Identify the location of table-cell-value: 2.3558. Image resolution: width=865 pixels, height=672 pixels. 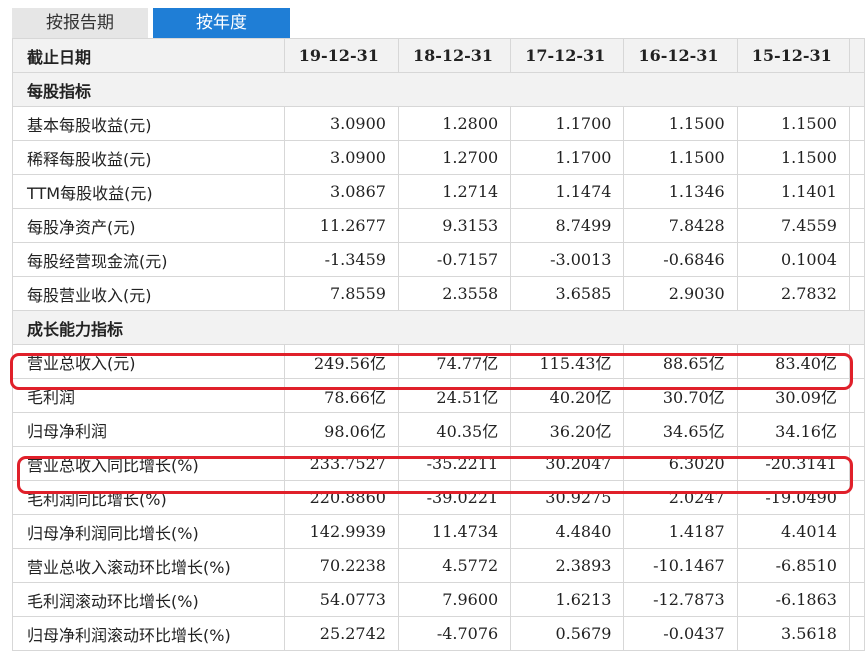
(454, 293).